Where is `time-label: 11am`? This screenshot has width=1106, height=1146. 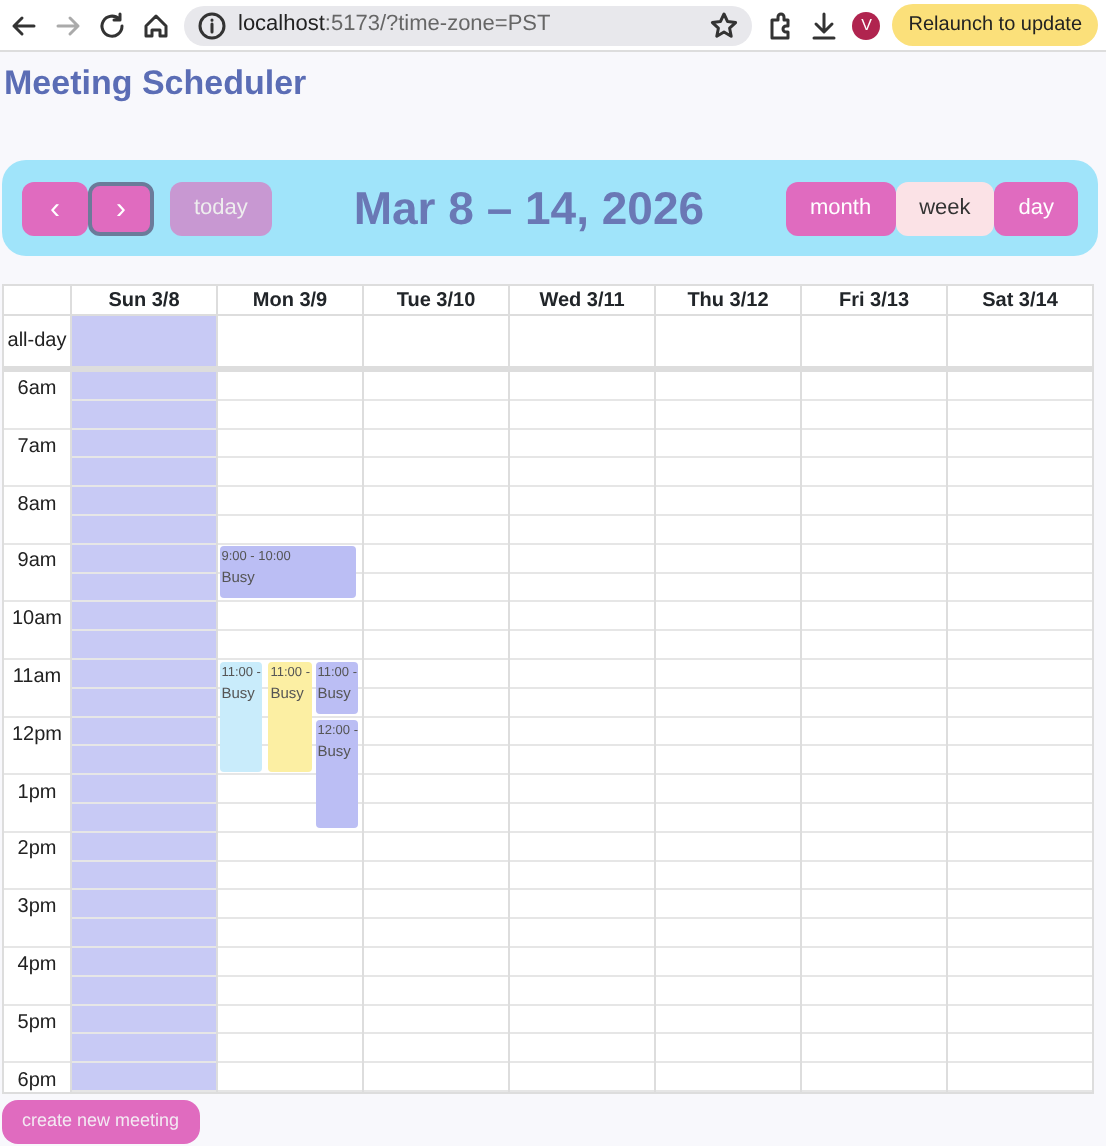
time-label: 11am is located at coordinates (37, 677).